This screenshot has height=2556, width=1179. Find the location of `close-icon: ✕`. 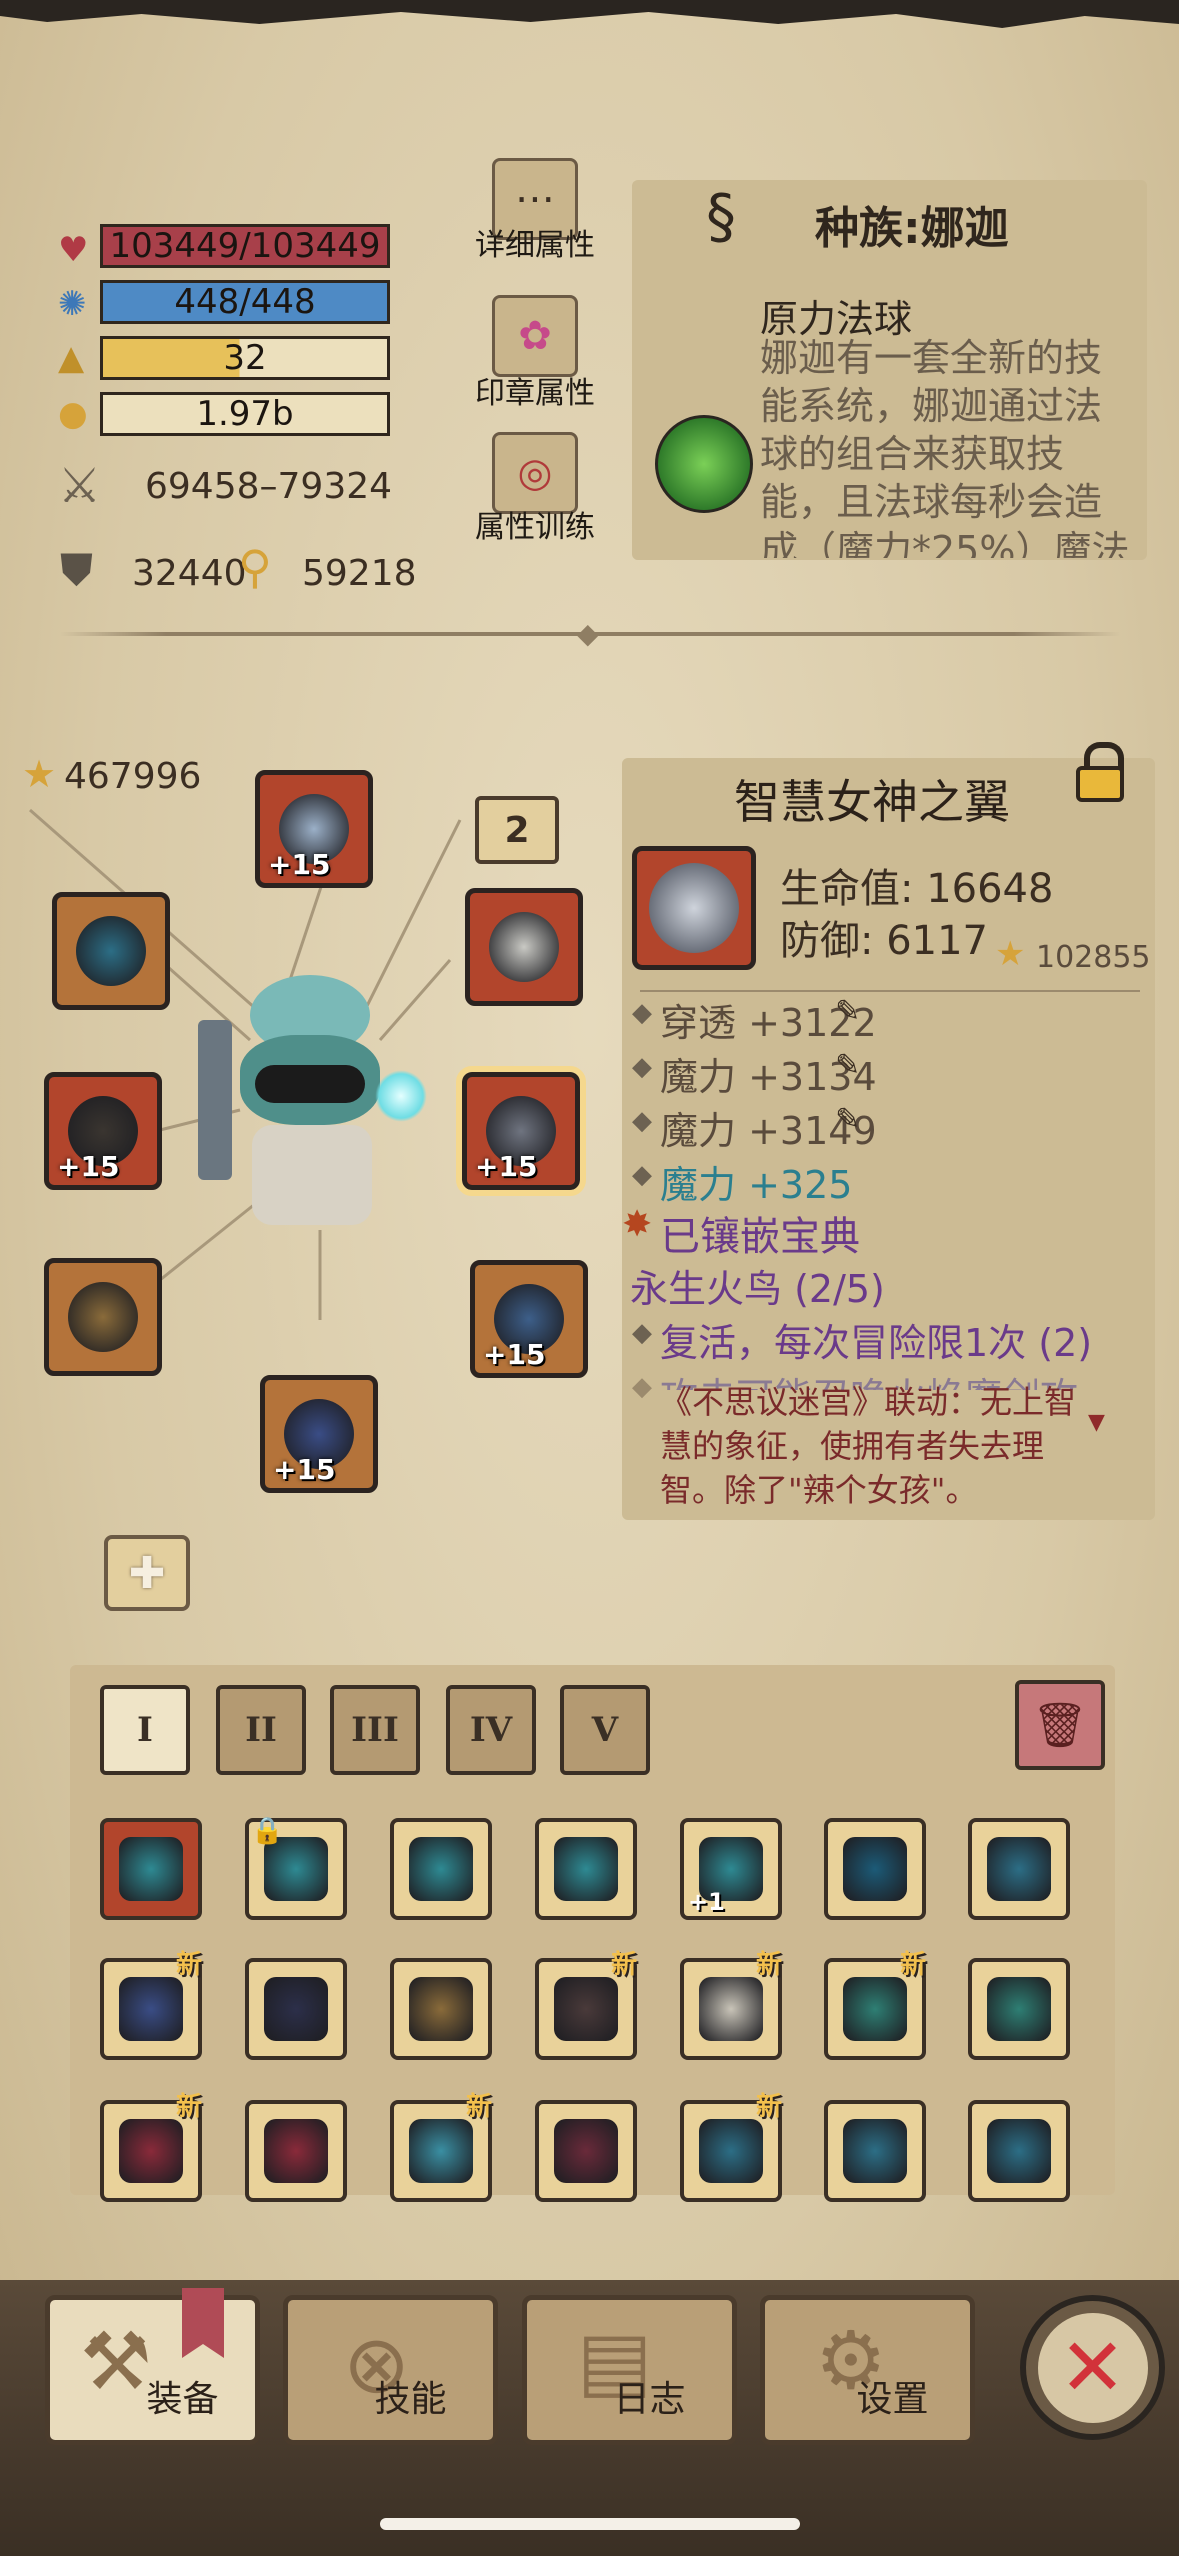

close-icon: ✕ is located at coordinates (1092, 2367).